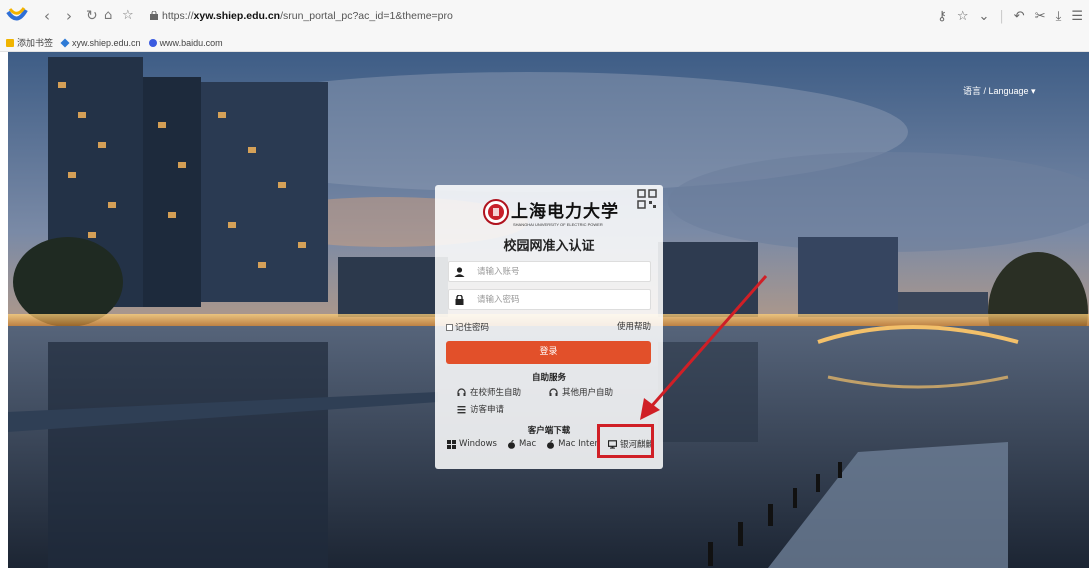  What do you see at coordinates (1040, 16) in the screenshot?
I see `cut-icon: ✂` at bounding box center [1040, 16].